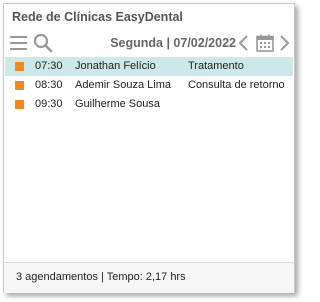 The width and height of the screenshot is (320, 302). I want to click on appointment-row: 07:30 Jonathan Felício Tratamento, so click(149, 66).